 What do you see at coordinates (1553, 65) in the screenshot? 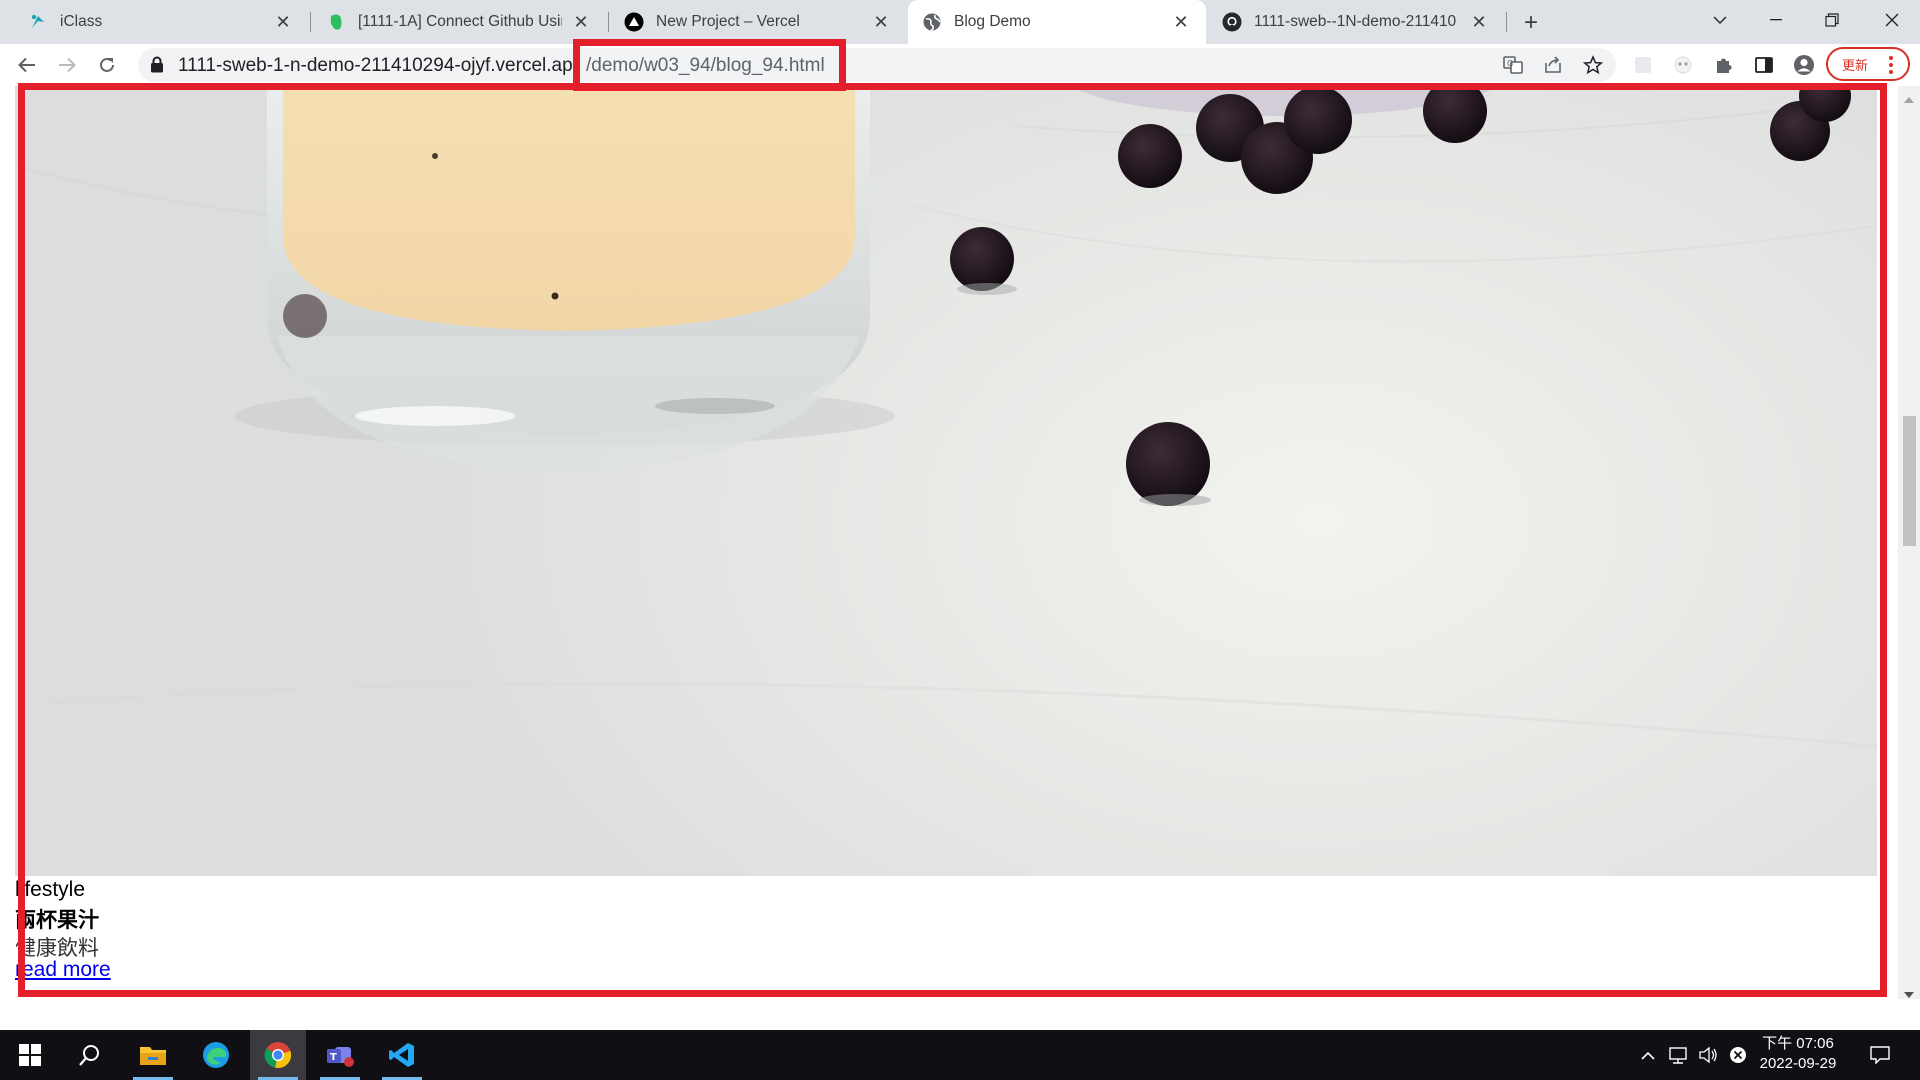
I see `share-icon` at bounding box center [1553, 65].